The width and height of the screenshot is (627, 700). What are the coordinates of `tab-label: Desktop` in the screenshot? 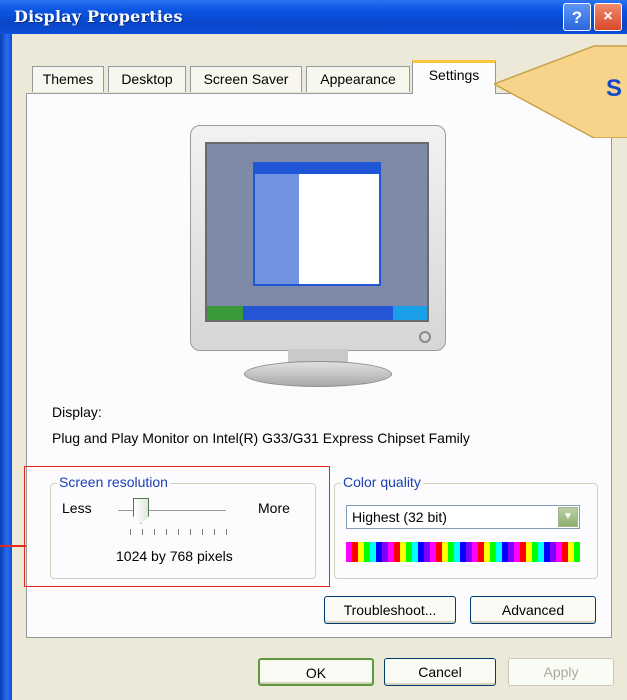 It's located at (147, 79).